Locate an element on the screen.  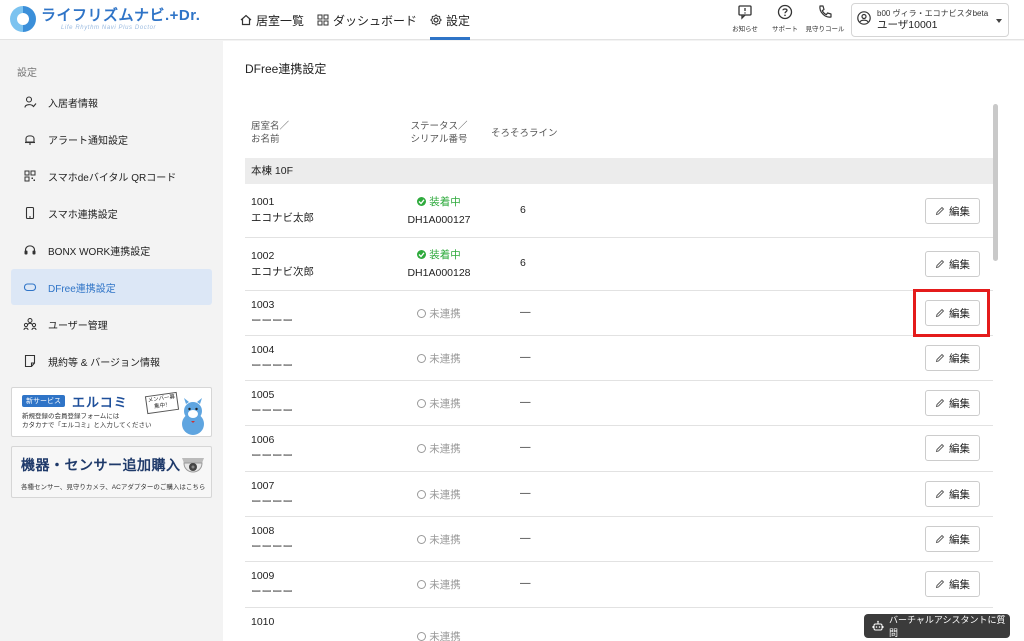
watch-call-button: 見守りコール is located at coordinates (825, 18).